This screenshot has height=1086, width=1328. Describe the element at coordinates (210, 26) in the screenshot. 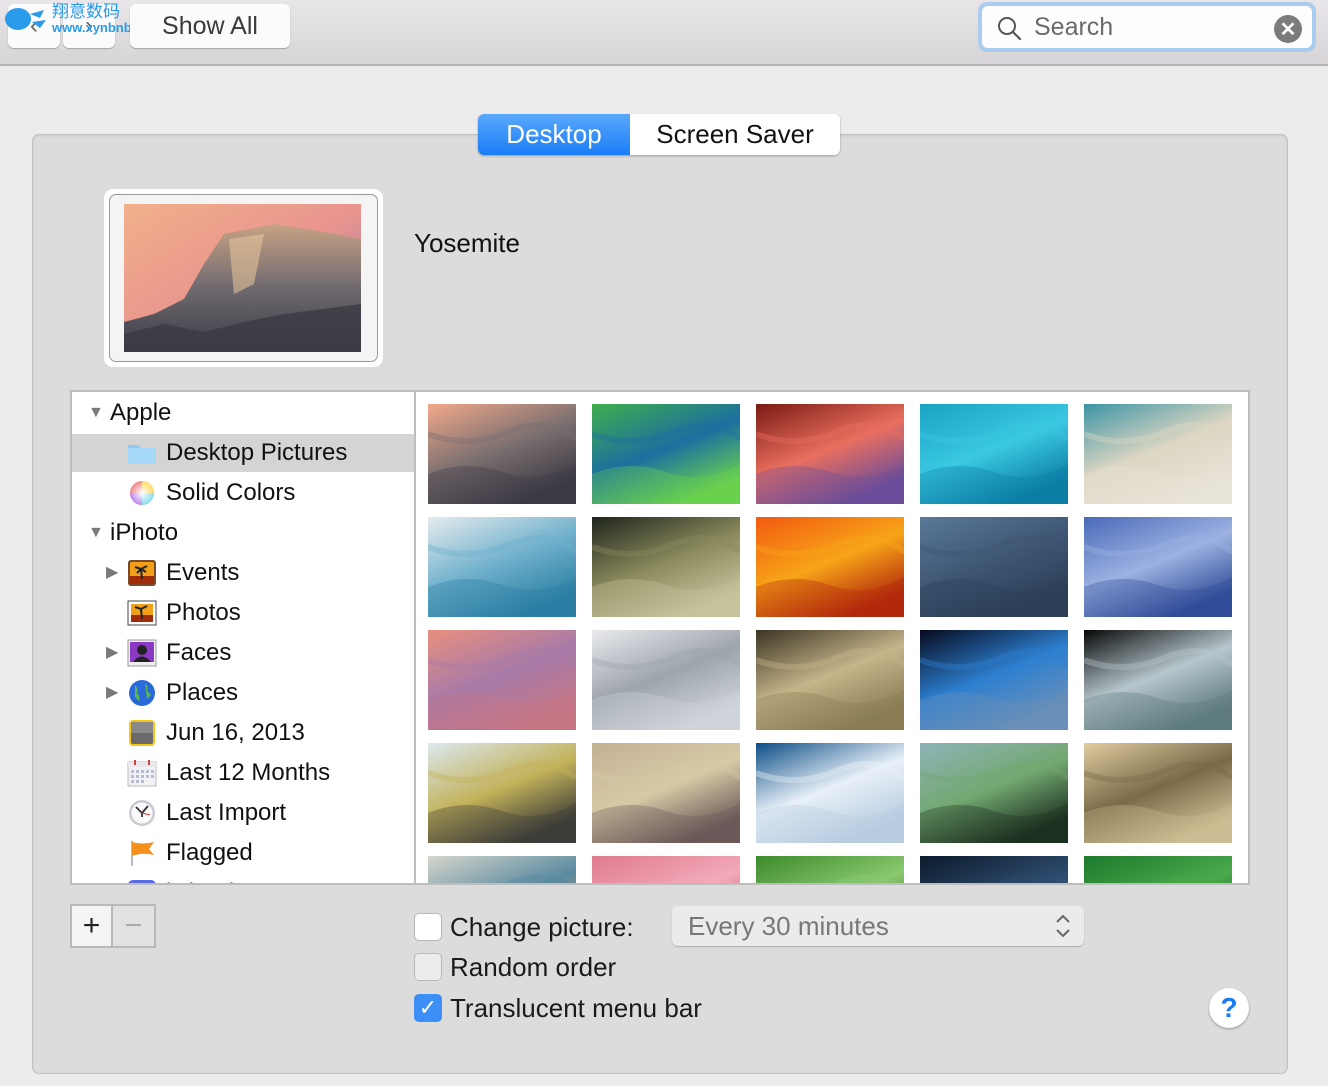

I see `show-all-button: Show All` at that location.